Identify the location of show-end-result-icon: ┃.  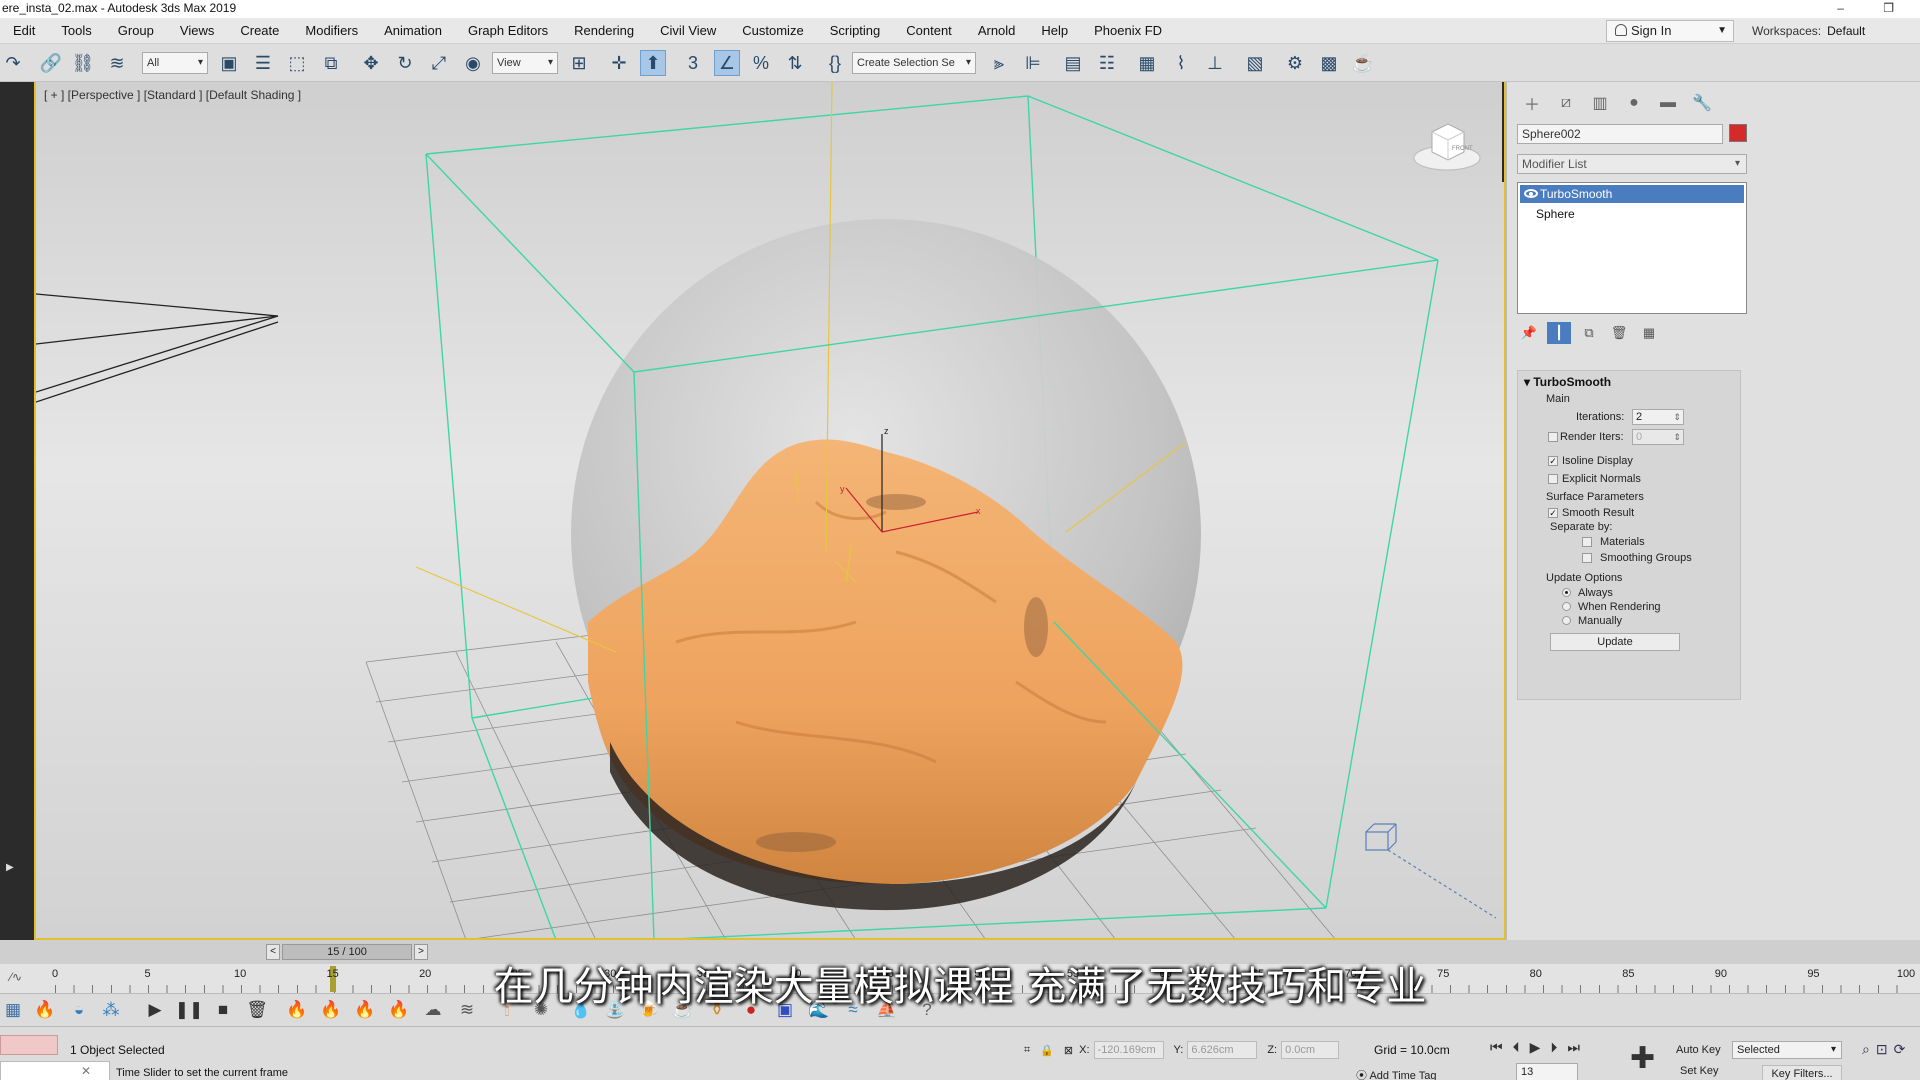
(1559, 333).